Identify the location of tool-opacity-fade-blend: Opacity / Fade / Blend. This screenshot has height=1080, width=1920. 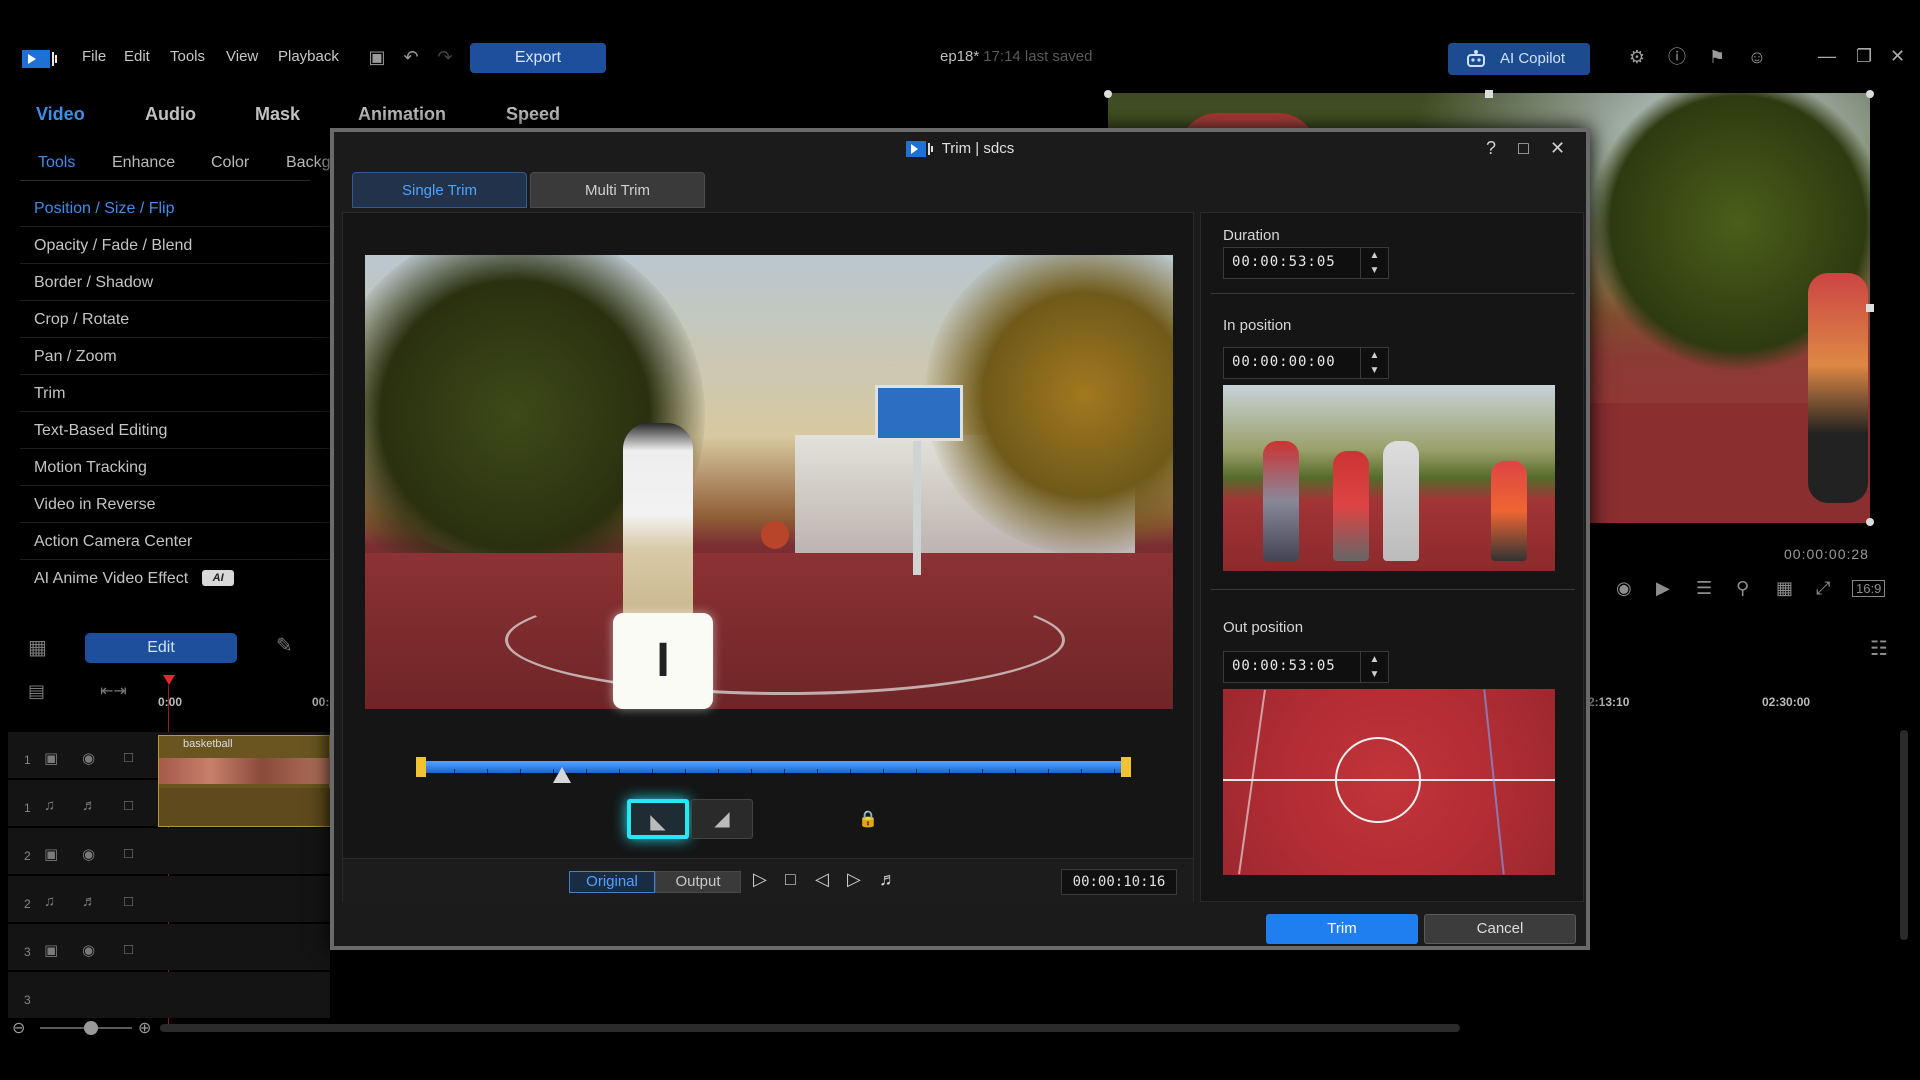
(113, 246).